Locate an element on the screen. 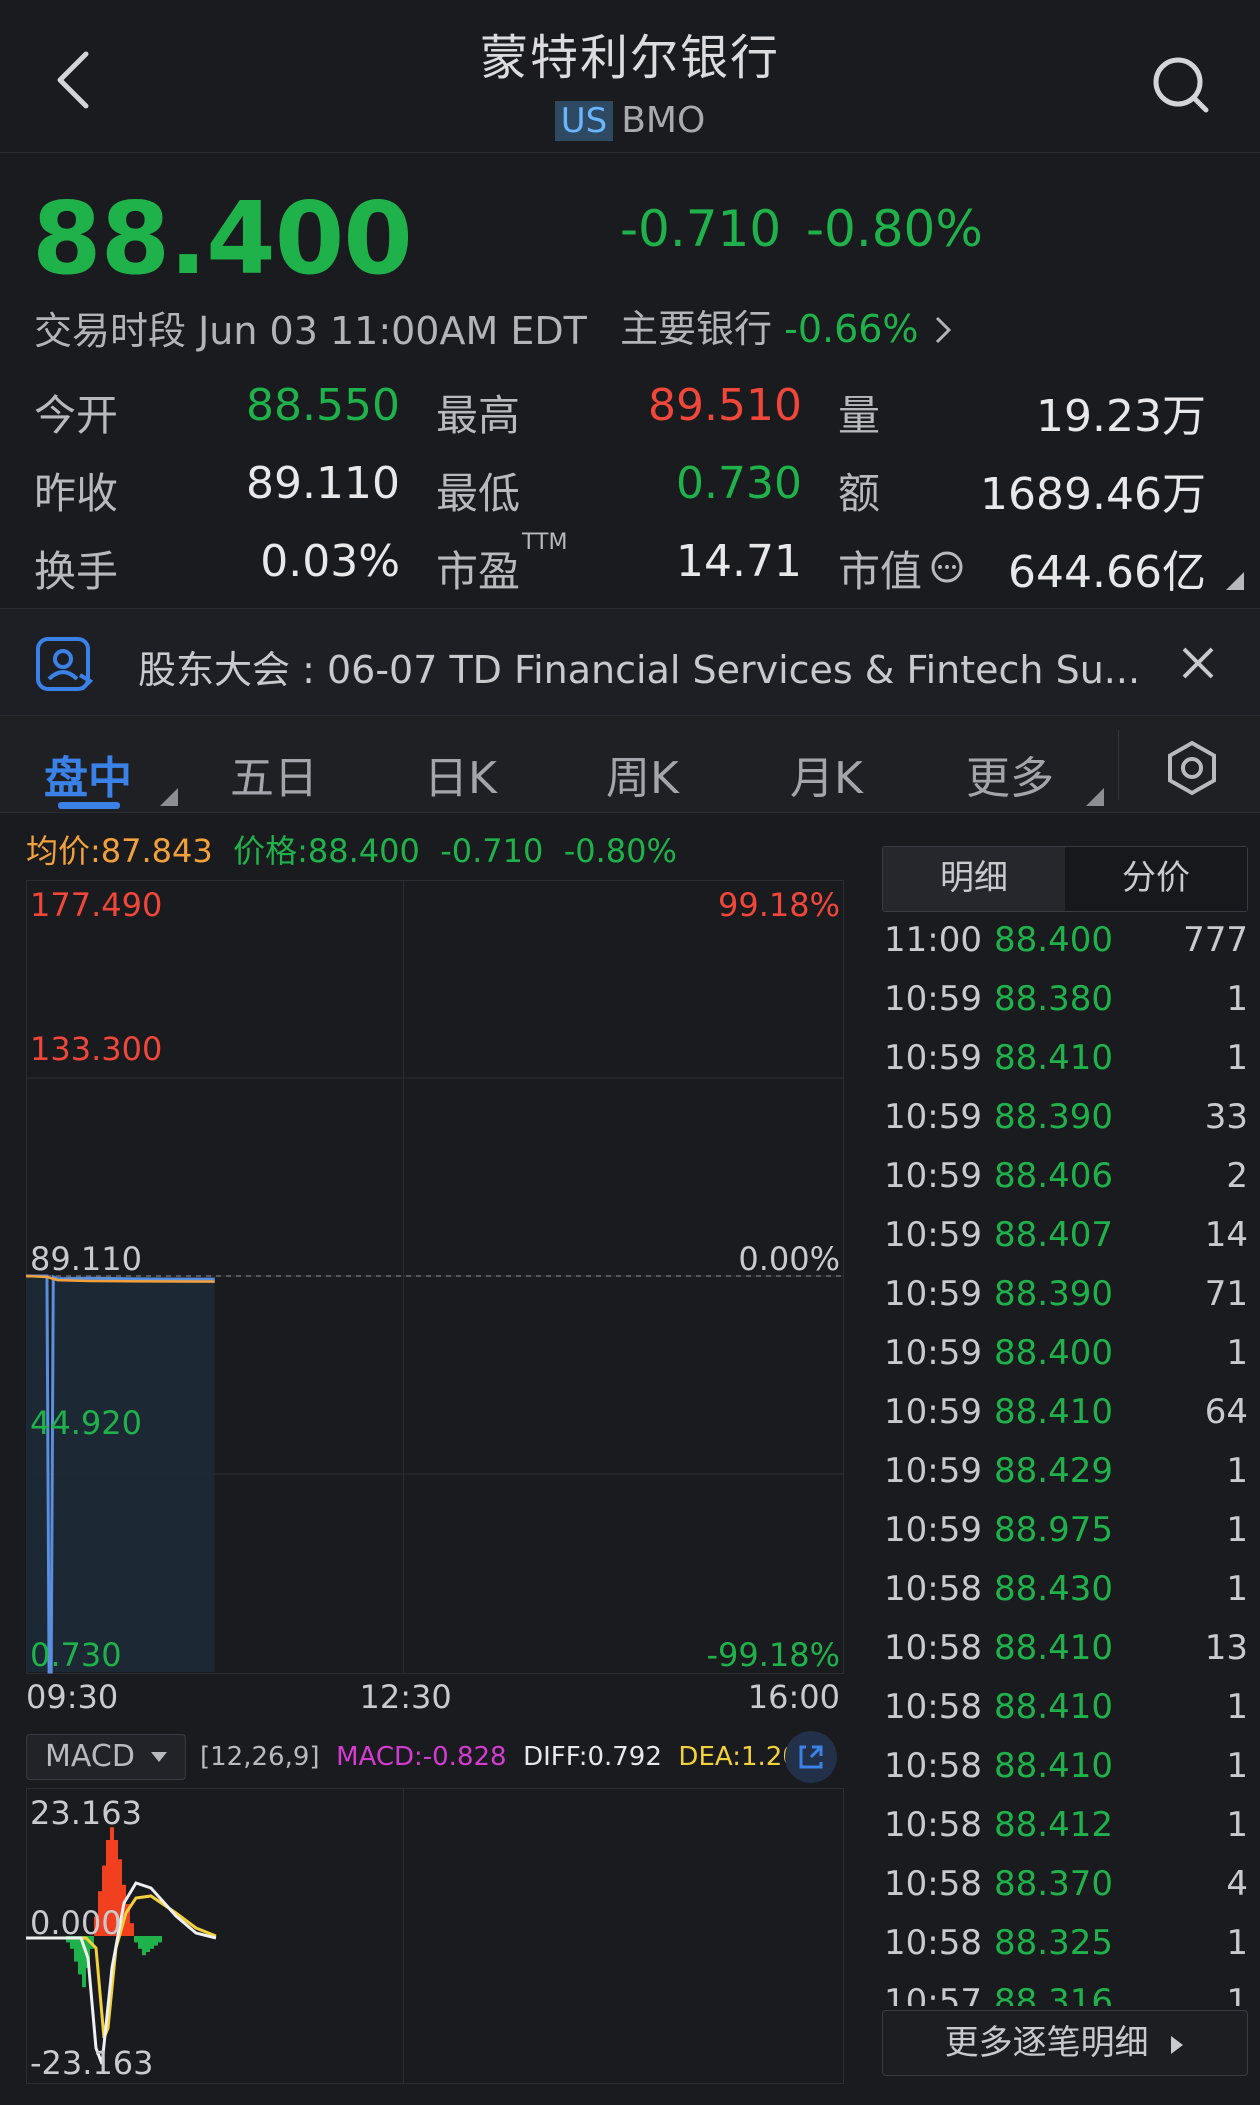  close-icon is located at coordinates (1198, 663).